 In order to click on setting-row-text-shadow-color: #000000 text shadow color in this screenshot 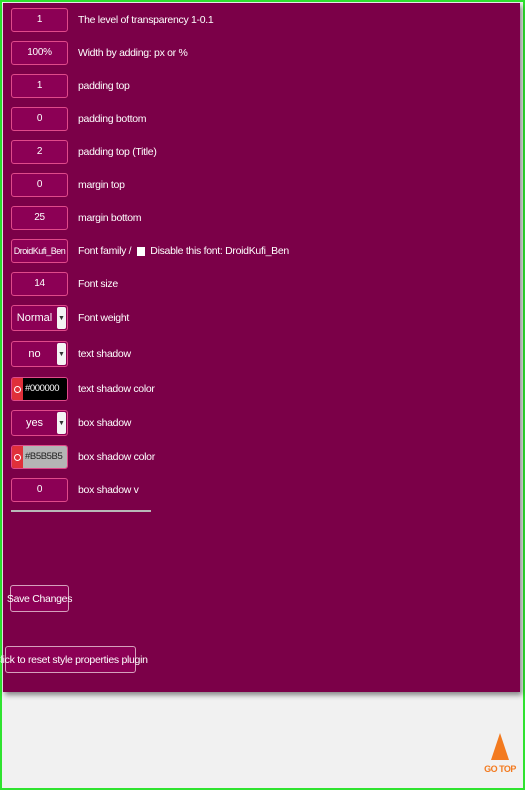, I will do `click(83, 389)`.